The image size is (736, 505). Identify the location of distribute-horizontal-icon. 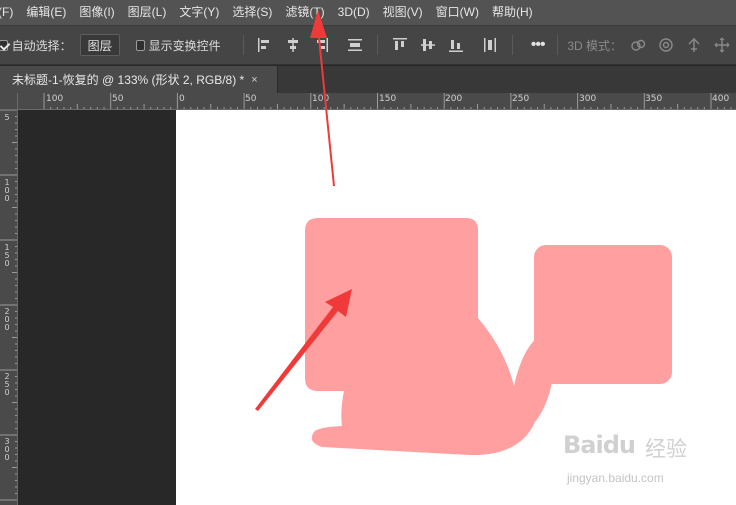
(490, 45).